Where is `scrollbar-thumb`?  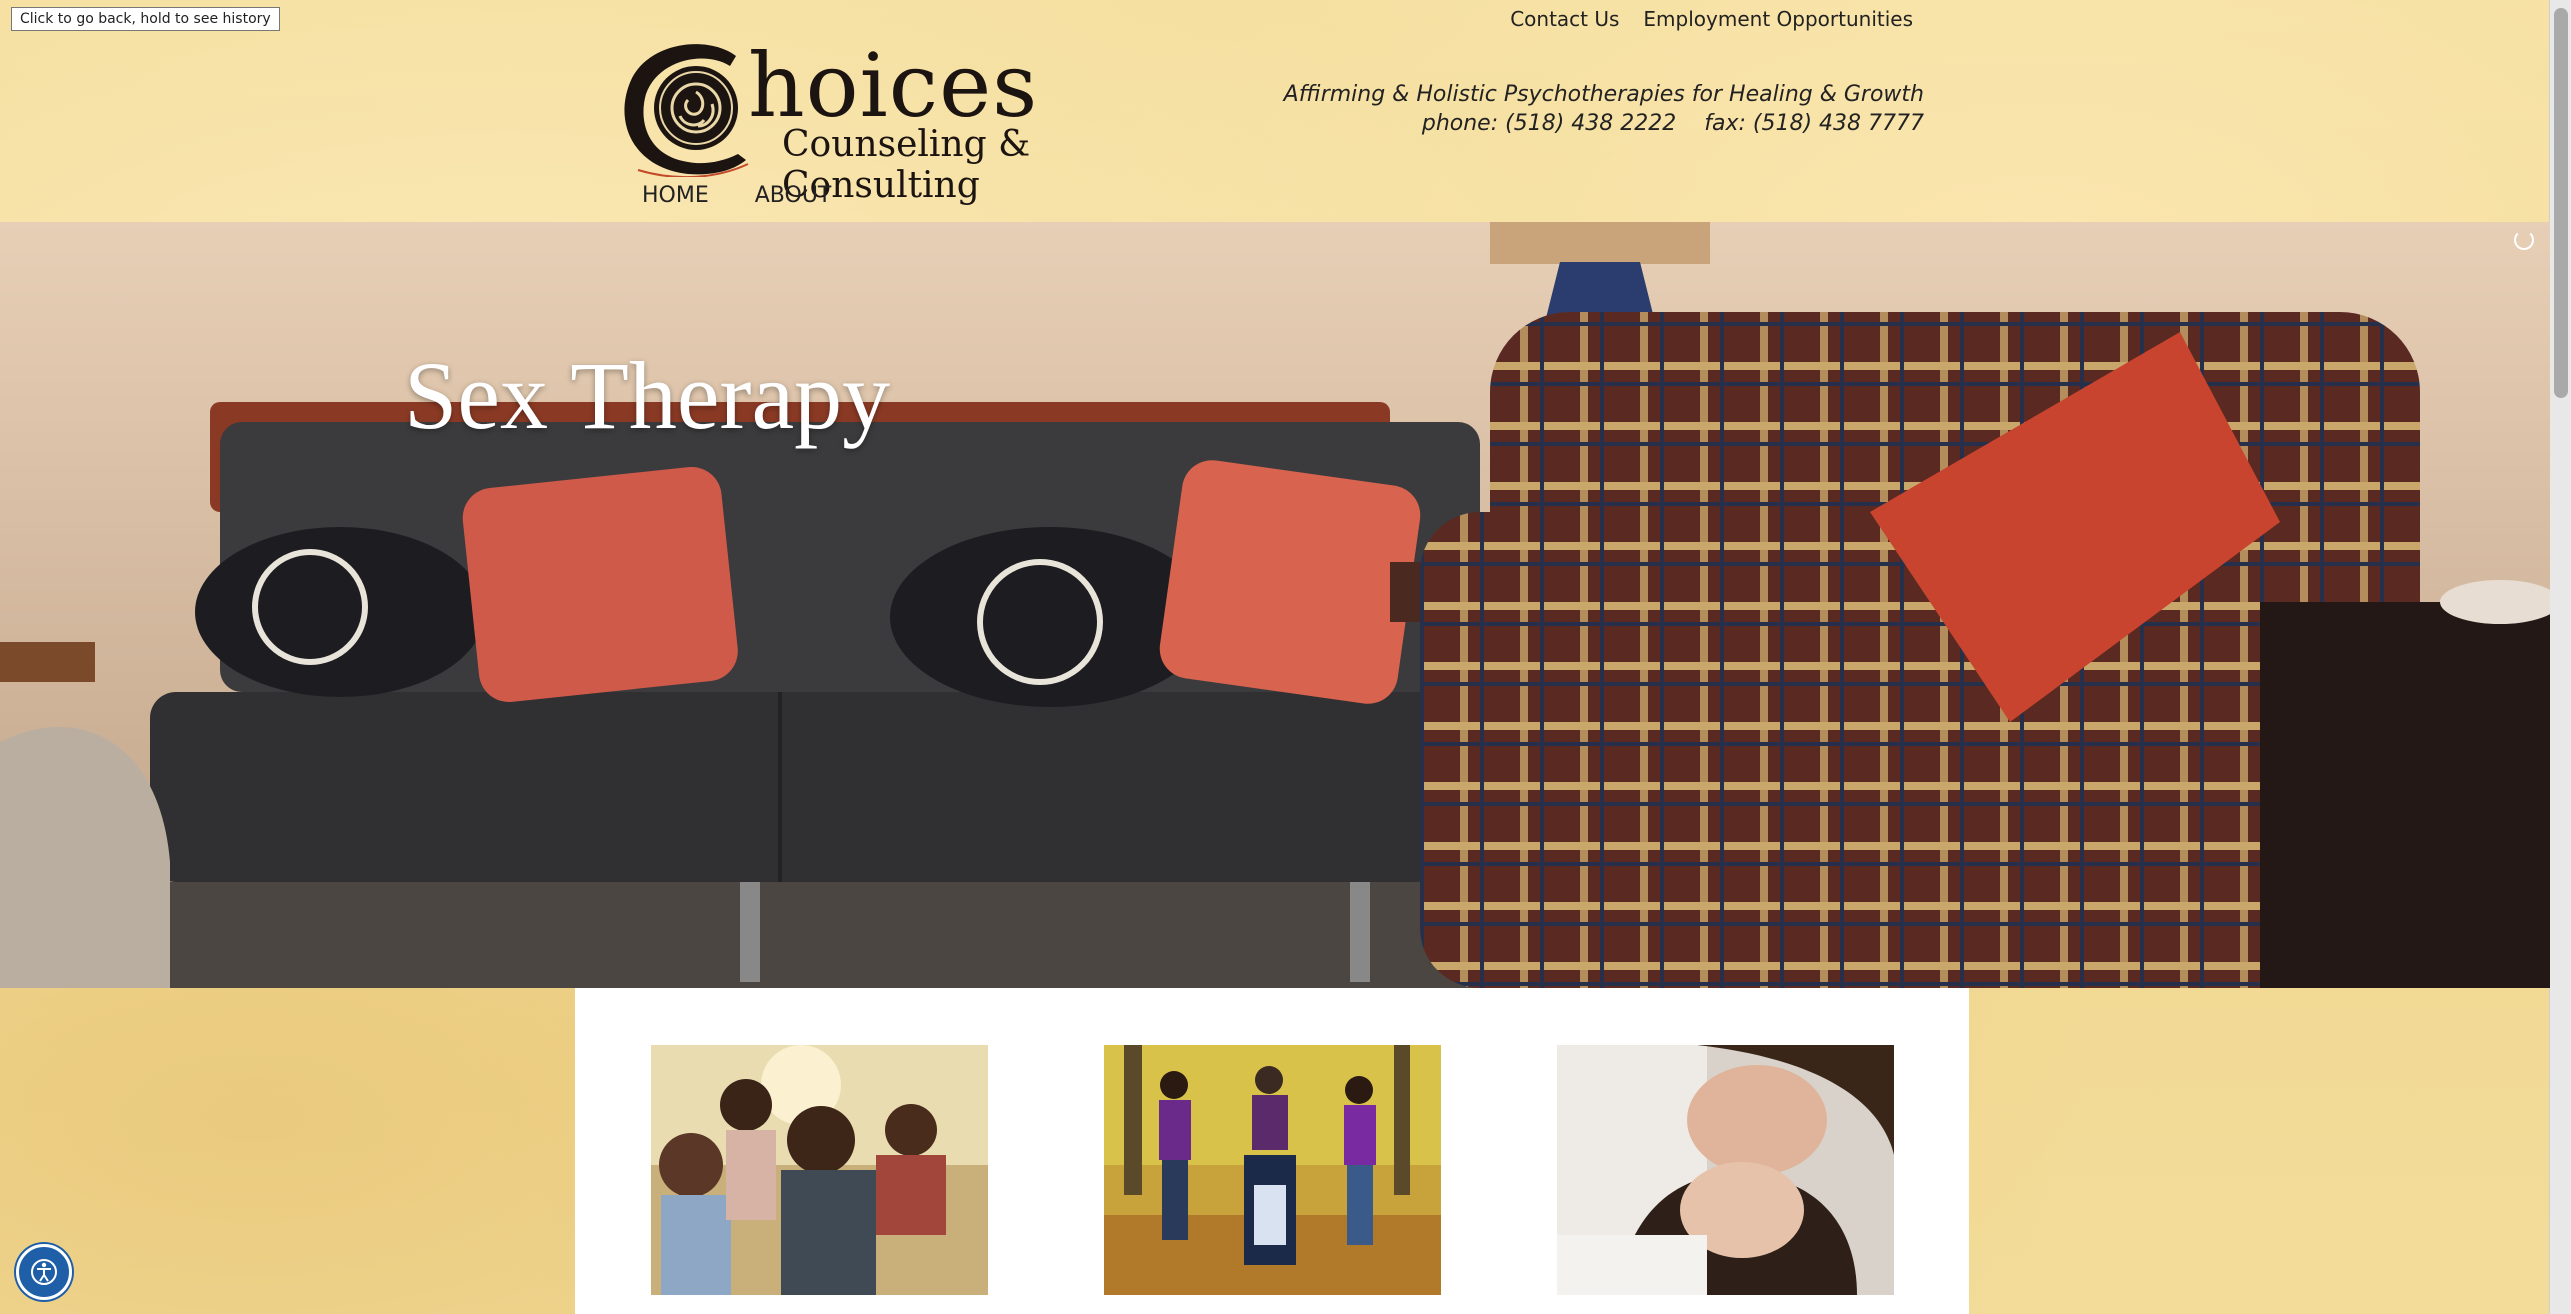 scrollbar-thumb is located at coordinates (2561, 203).